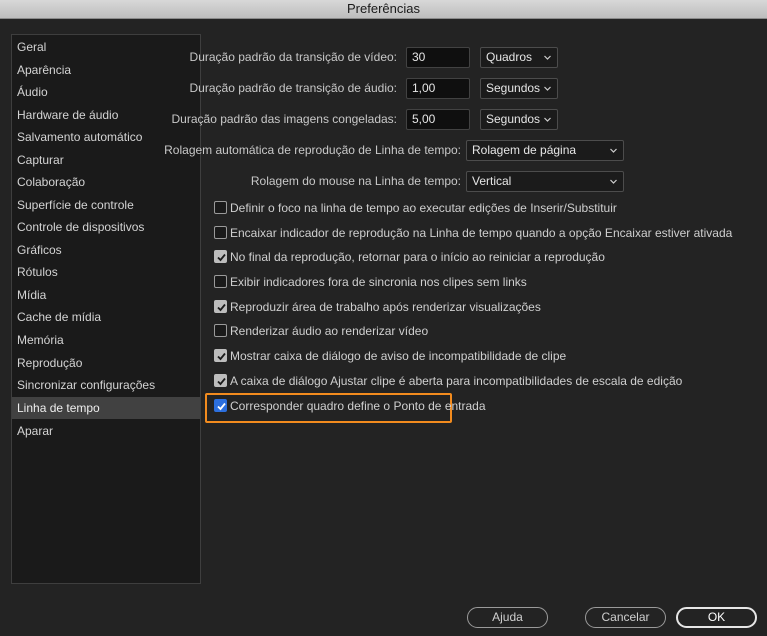 This screenshot has width=767, height=636. I want to click on sidebar-item-midia: Mídia, so click(106, 295).